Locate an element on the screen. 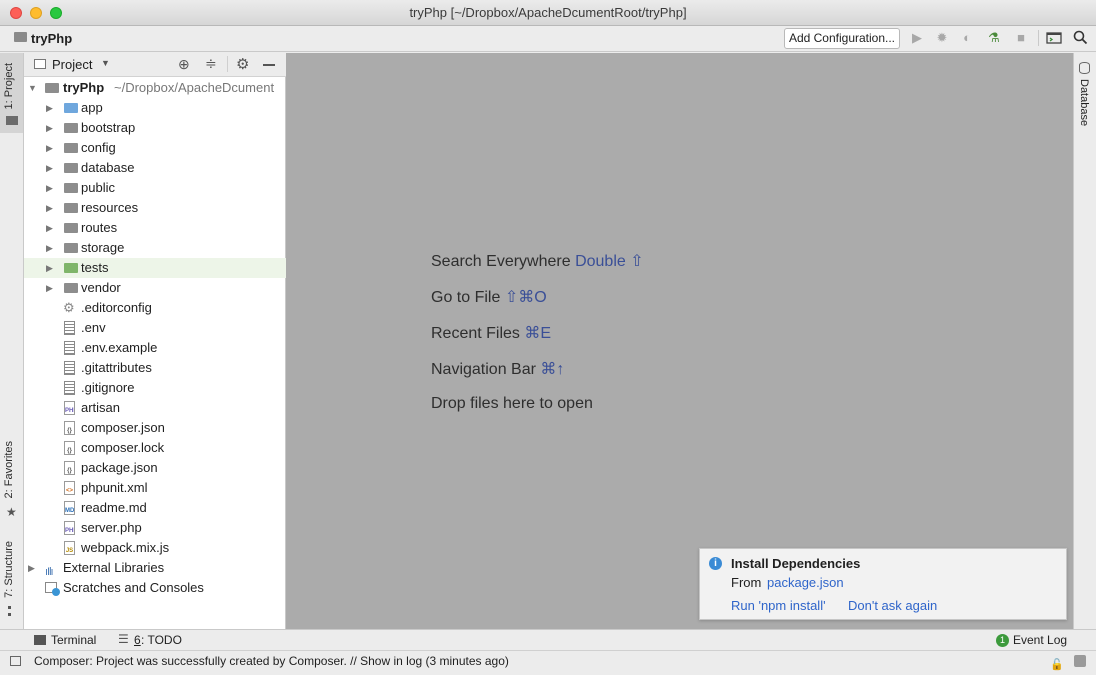 This screenshot has width=1096, height=675. tree-item-label: artisan is located at coordinates (101, 407).